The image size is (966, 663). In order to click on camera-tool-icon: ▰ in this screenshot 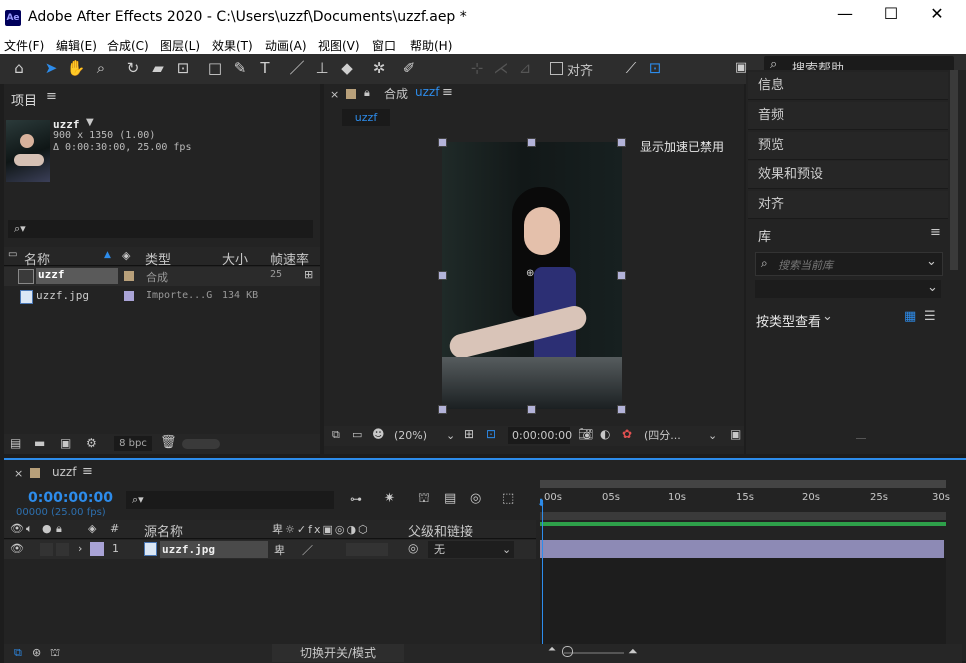, I will do `click(158, 68)`.